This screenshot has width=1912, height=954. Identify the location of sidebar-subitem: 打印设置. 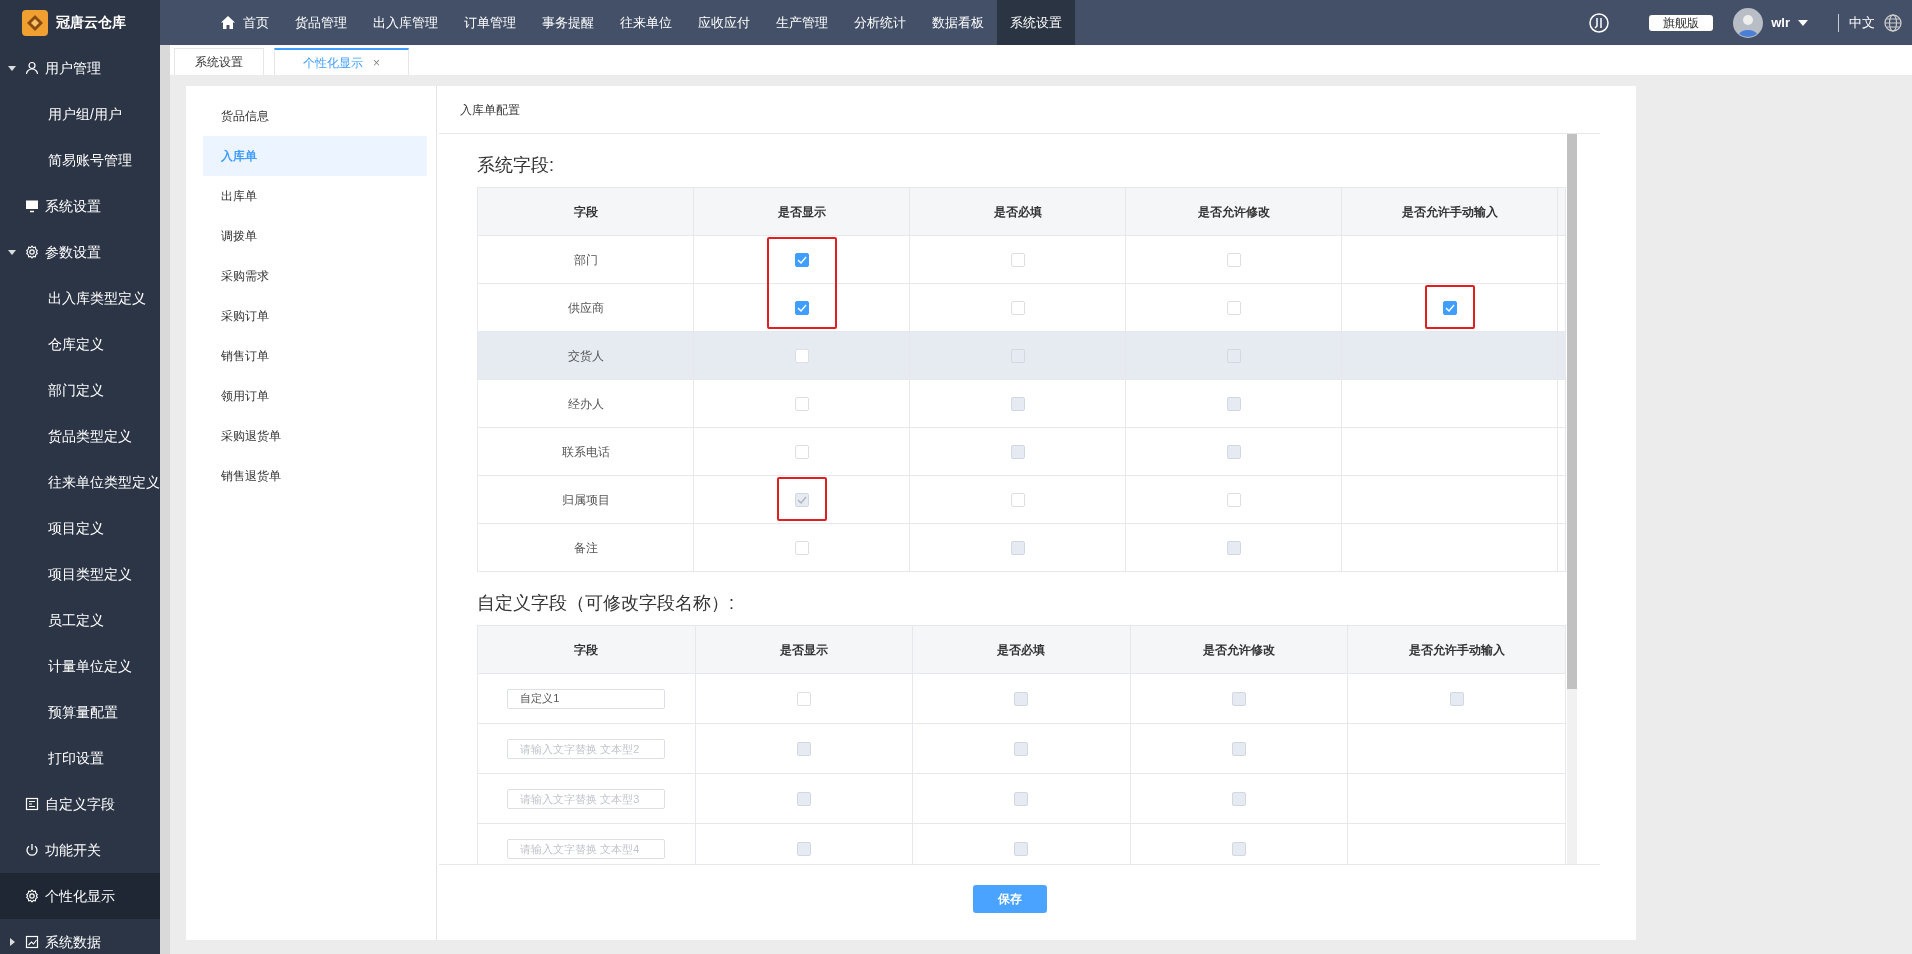
(80, 758).